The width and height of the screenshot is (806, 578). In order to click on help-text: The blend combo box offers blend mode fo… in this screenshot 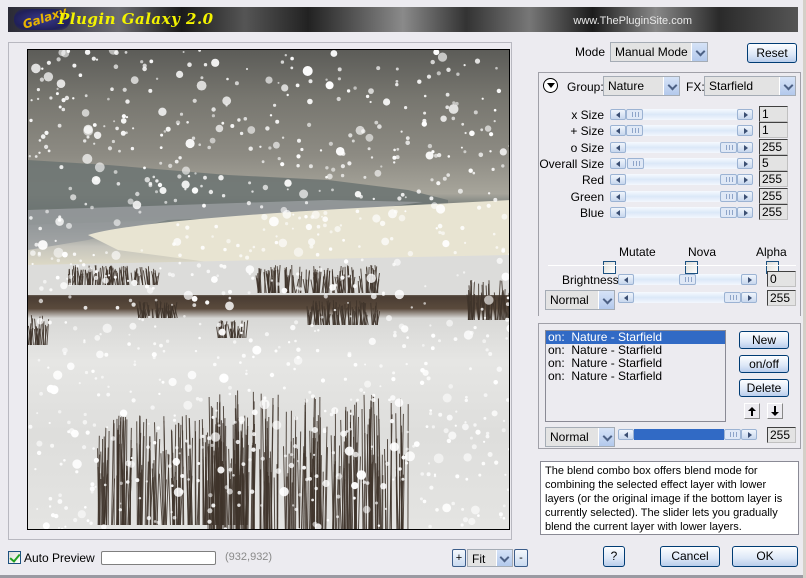, I will do `click(664, 499)`.